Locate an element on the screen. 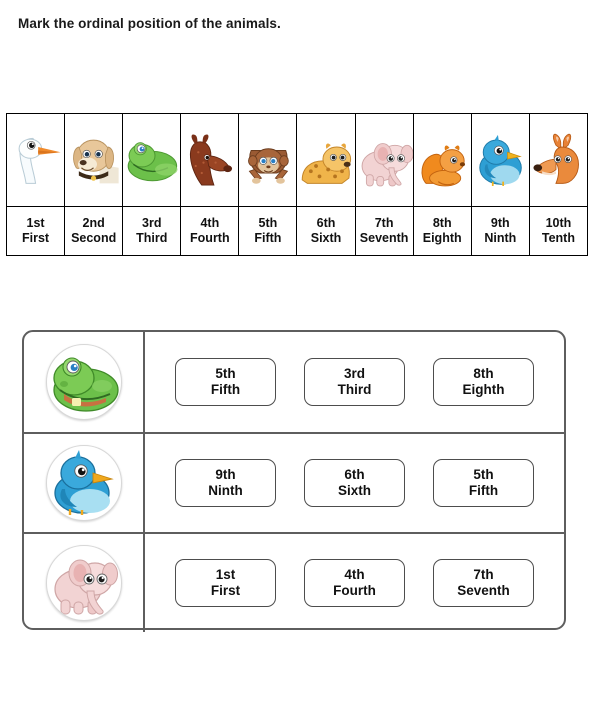 Image resolution: width=595 pixels, height=725 pixels. goose-icon is located at coordinates (35, 160).